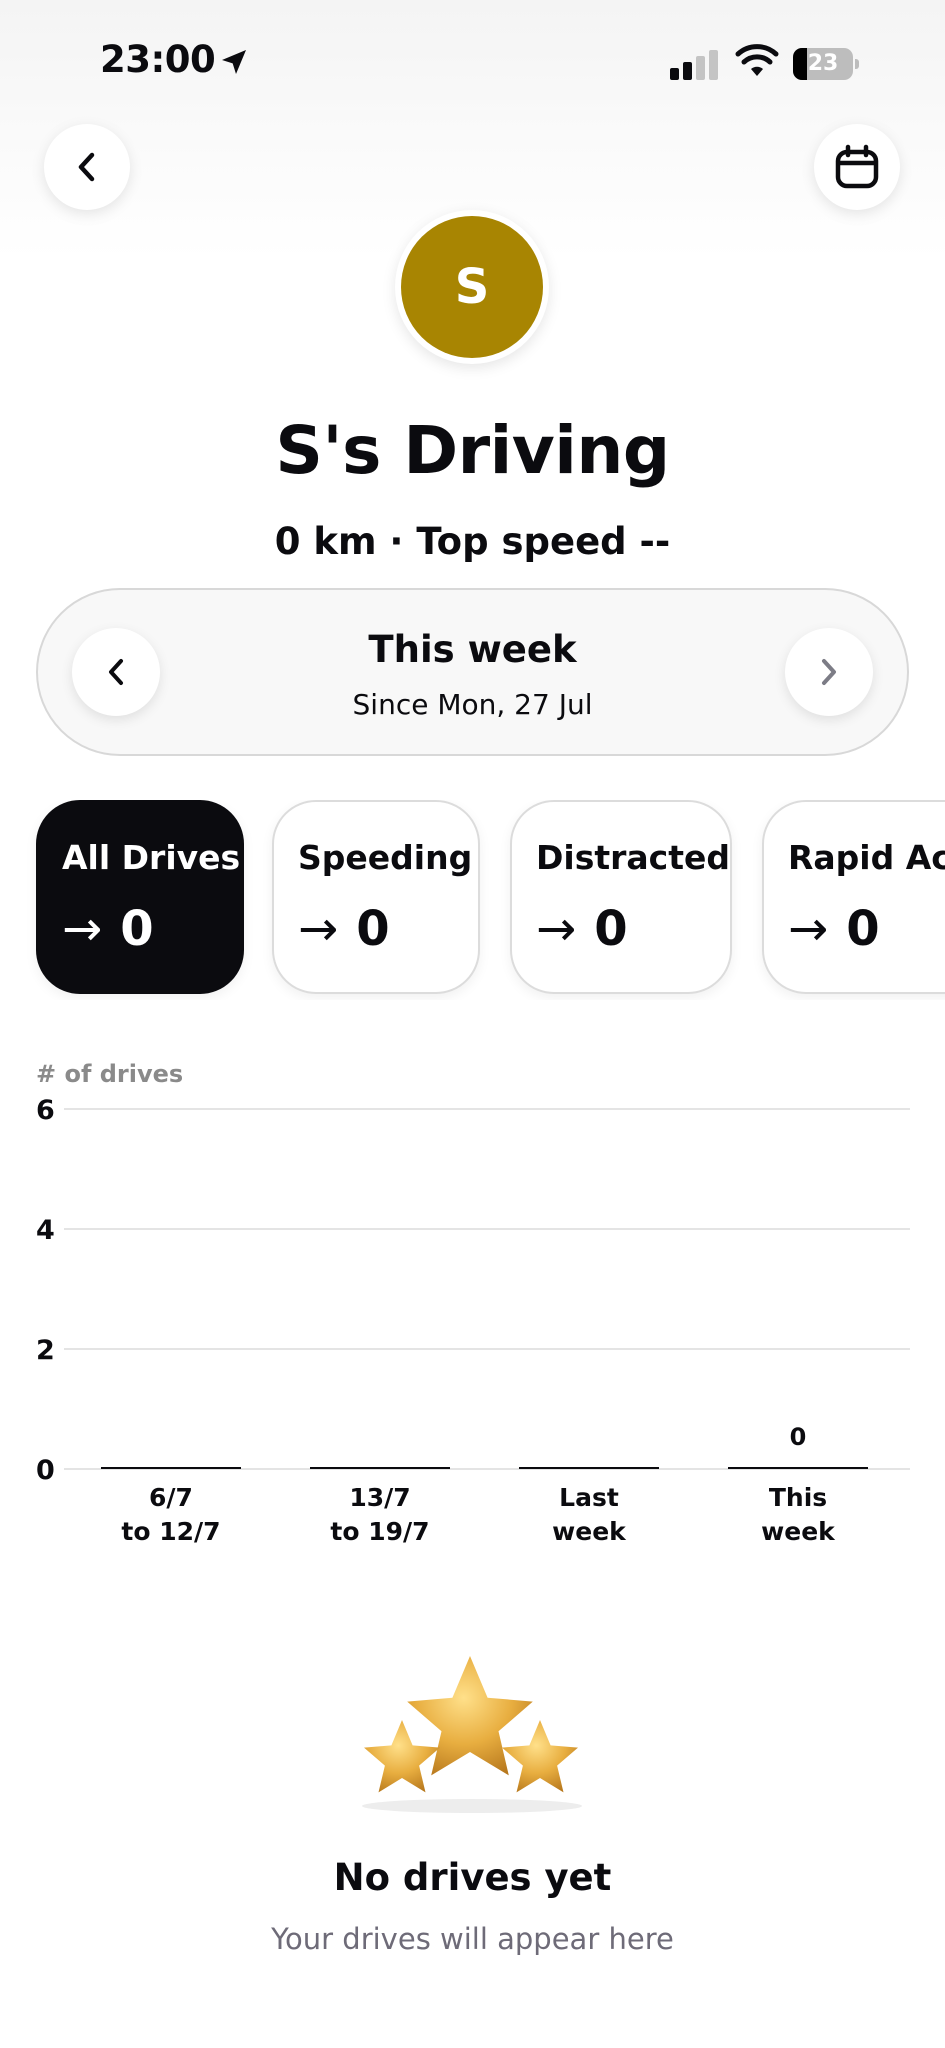 This screenshot has height=2048, width=945. Describe the element at coordinates (823, 63) in the screenshot. I see `battery-level: 23` at that location.